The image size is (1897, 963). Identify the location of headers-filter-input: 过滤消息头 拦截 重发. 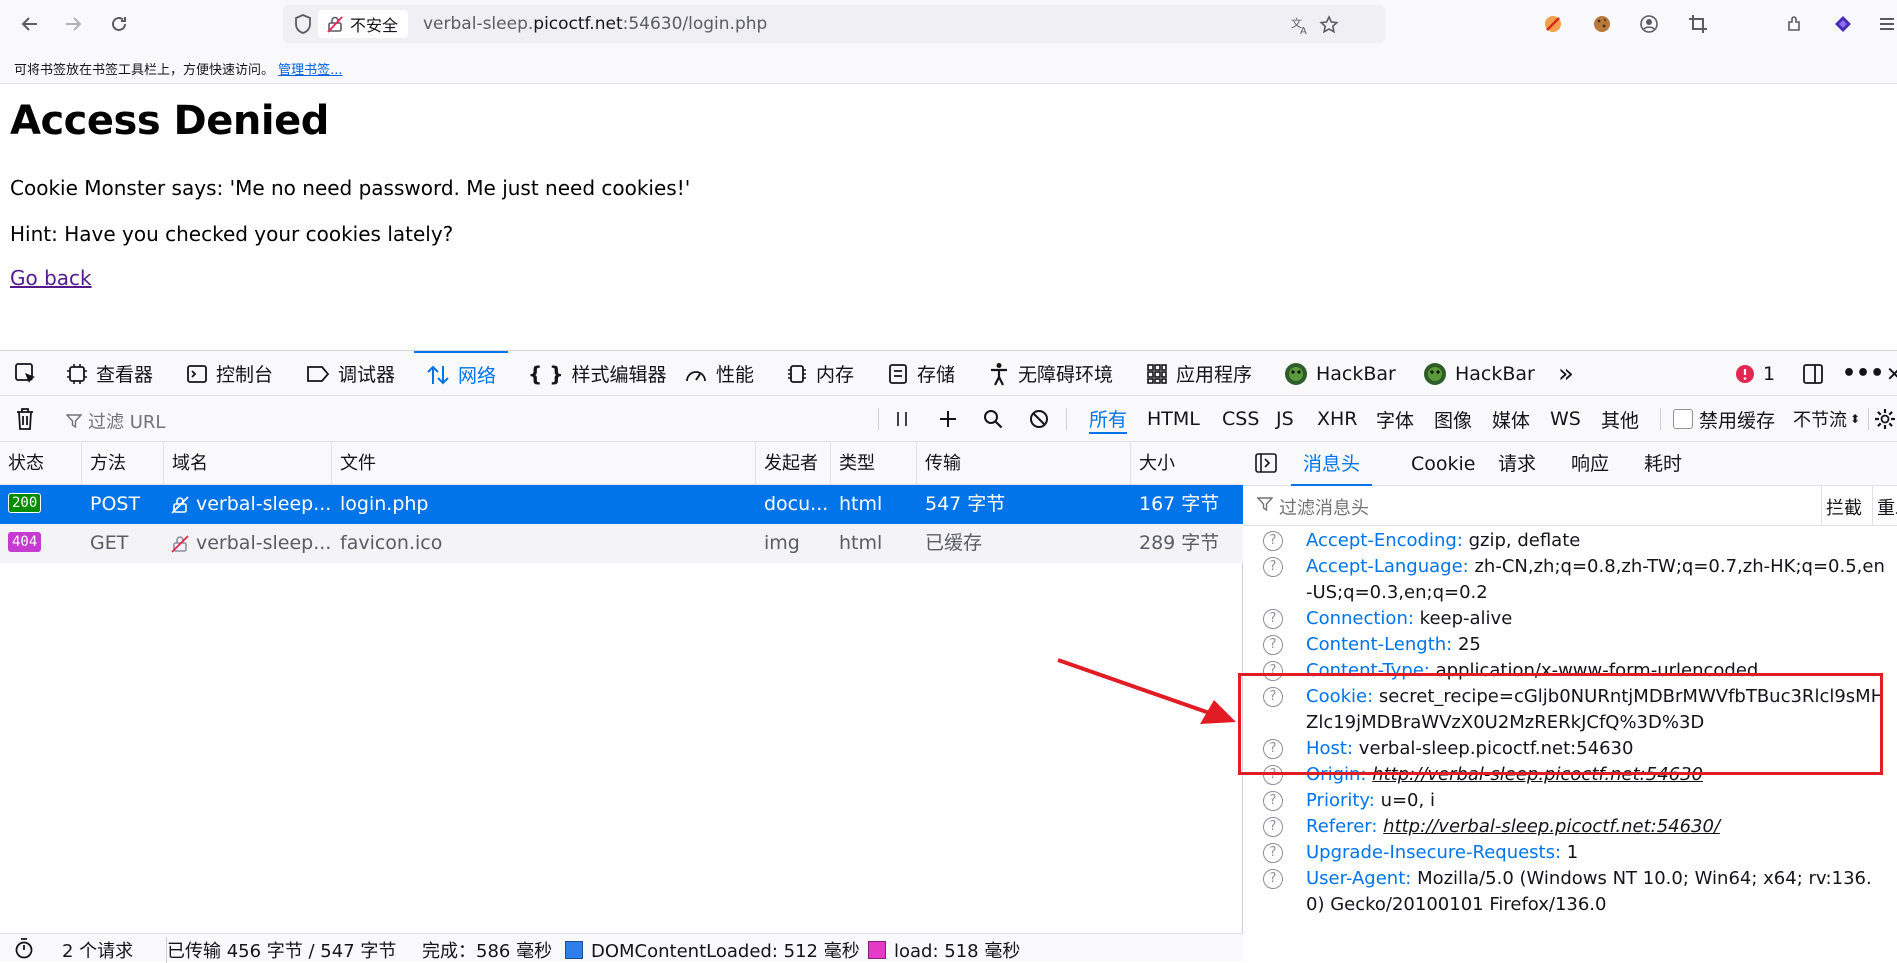
(1570, 506).